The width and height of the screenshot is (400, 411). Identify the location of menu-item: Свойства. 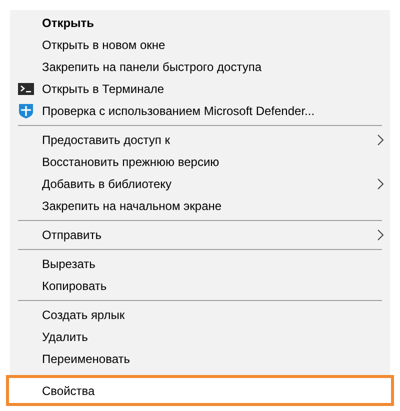
(200, 390).